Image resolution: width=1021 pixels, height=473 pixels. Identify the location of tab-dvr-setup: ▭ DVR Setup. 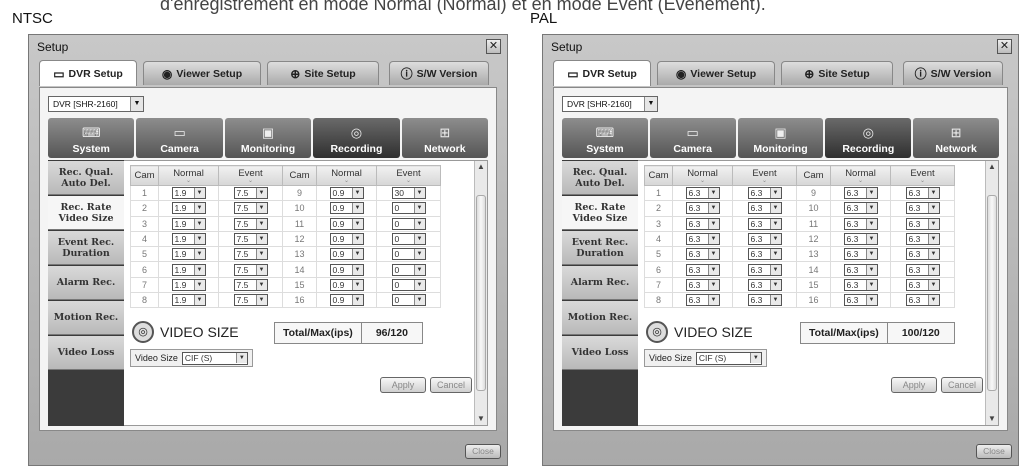
(88, 73).